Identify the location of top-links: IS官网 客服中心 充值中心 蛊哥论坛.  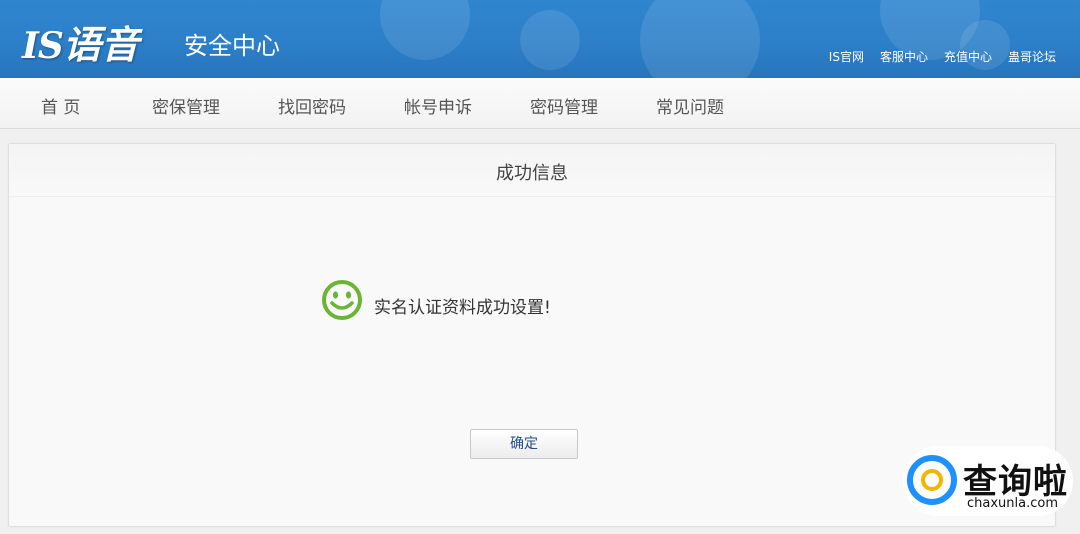
(942, 56).